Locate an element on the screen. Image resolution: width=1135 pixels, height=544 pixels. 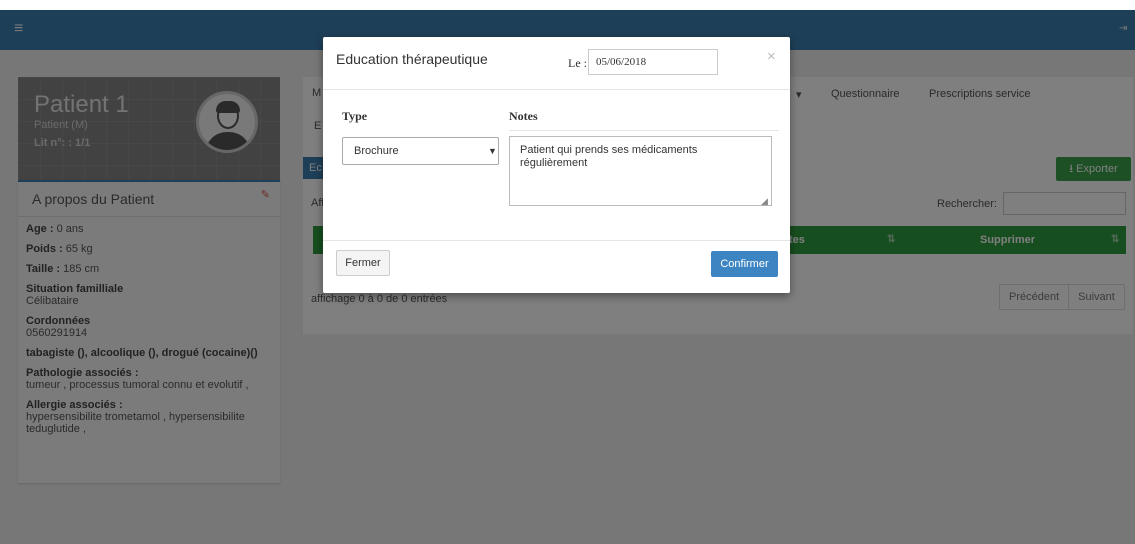
modal-title: Education thérapeutique is located at coordinates (412, 59).